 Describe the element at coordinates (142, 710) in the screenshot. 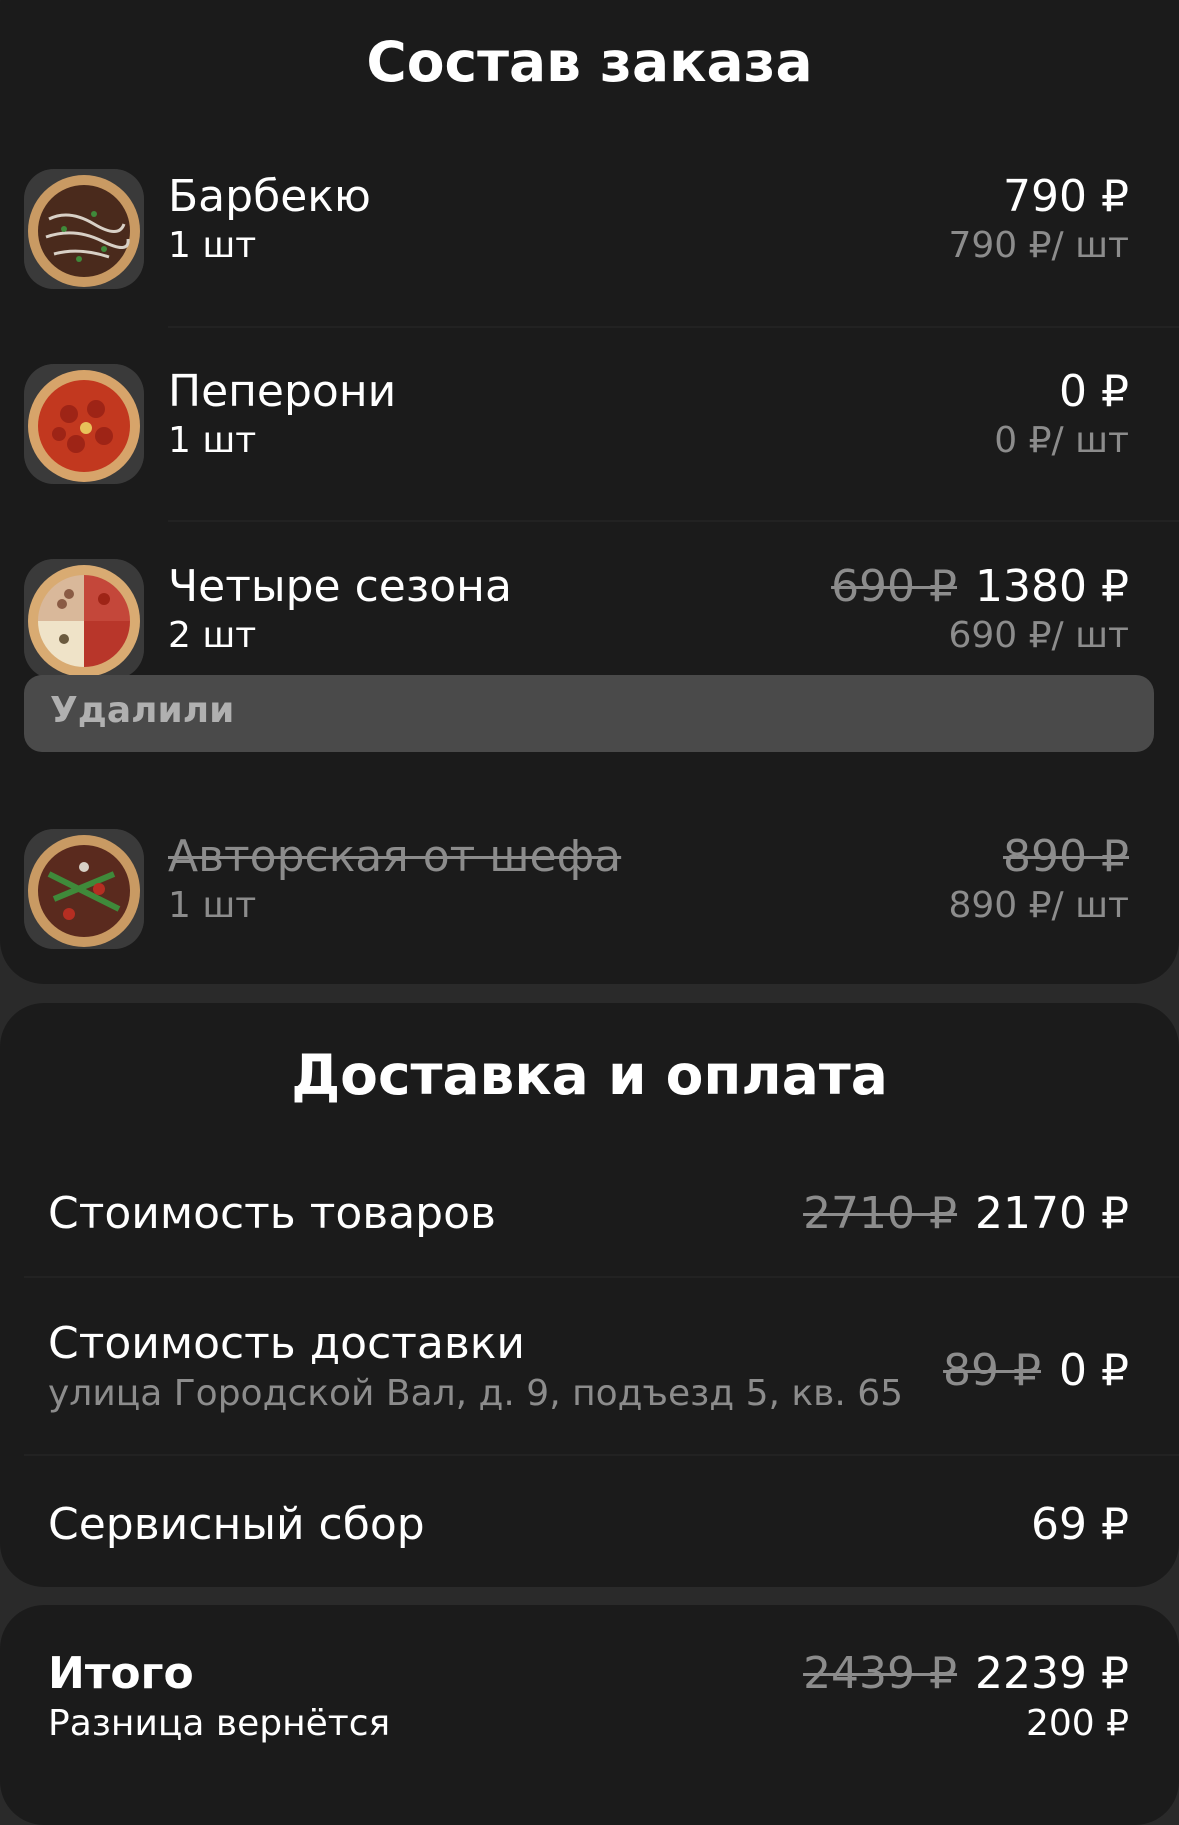

I see `removed-label: Удалили` at that location.